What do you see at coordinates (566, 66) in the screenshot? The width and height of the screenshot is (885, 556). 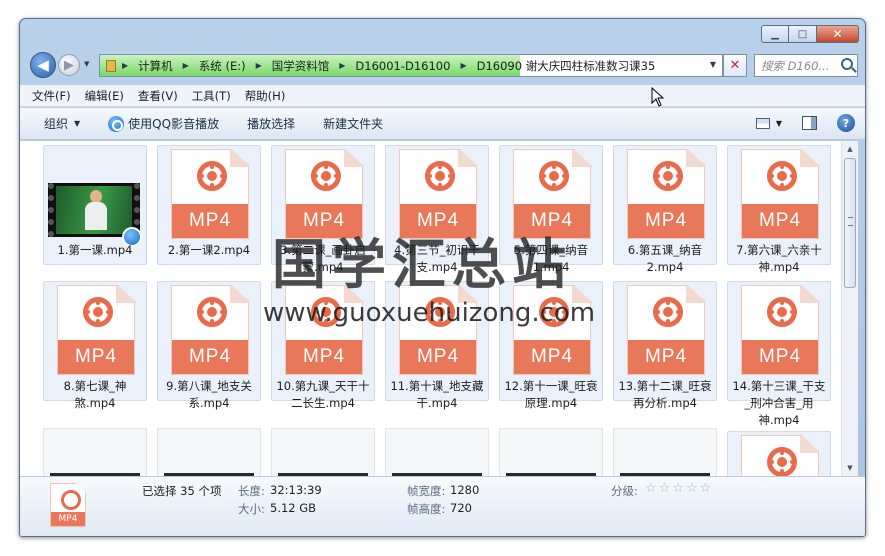 I see `breadcrumb-current: D16090 谢大庆四柱标准数习课35` at bounding box center [566, 66].